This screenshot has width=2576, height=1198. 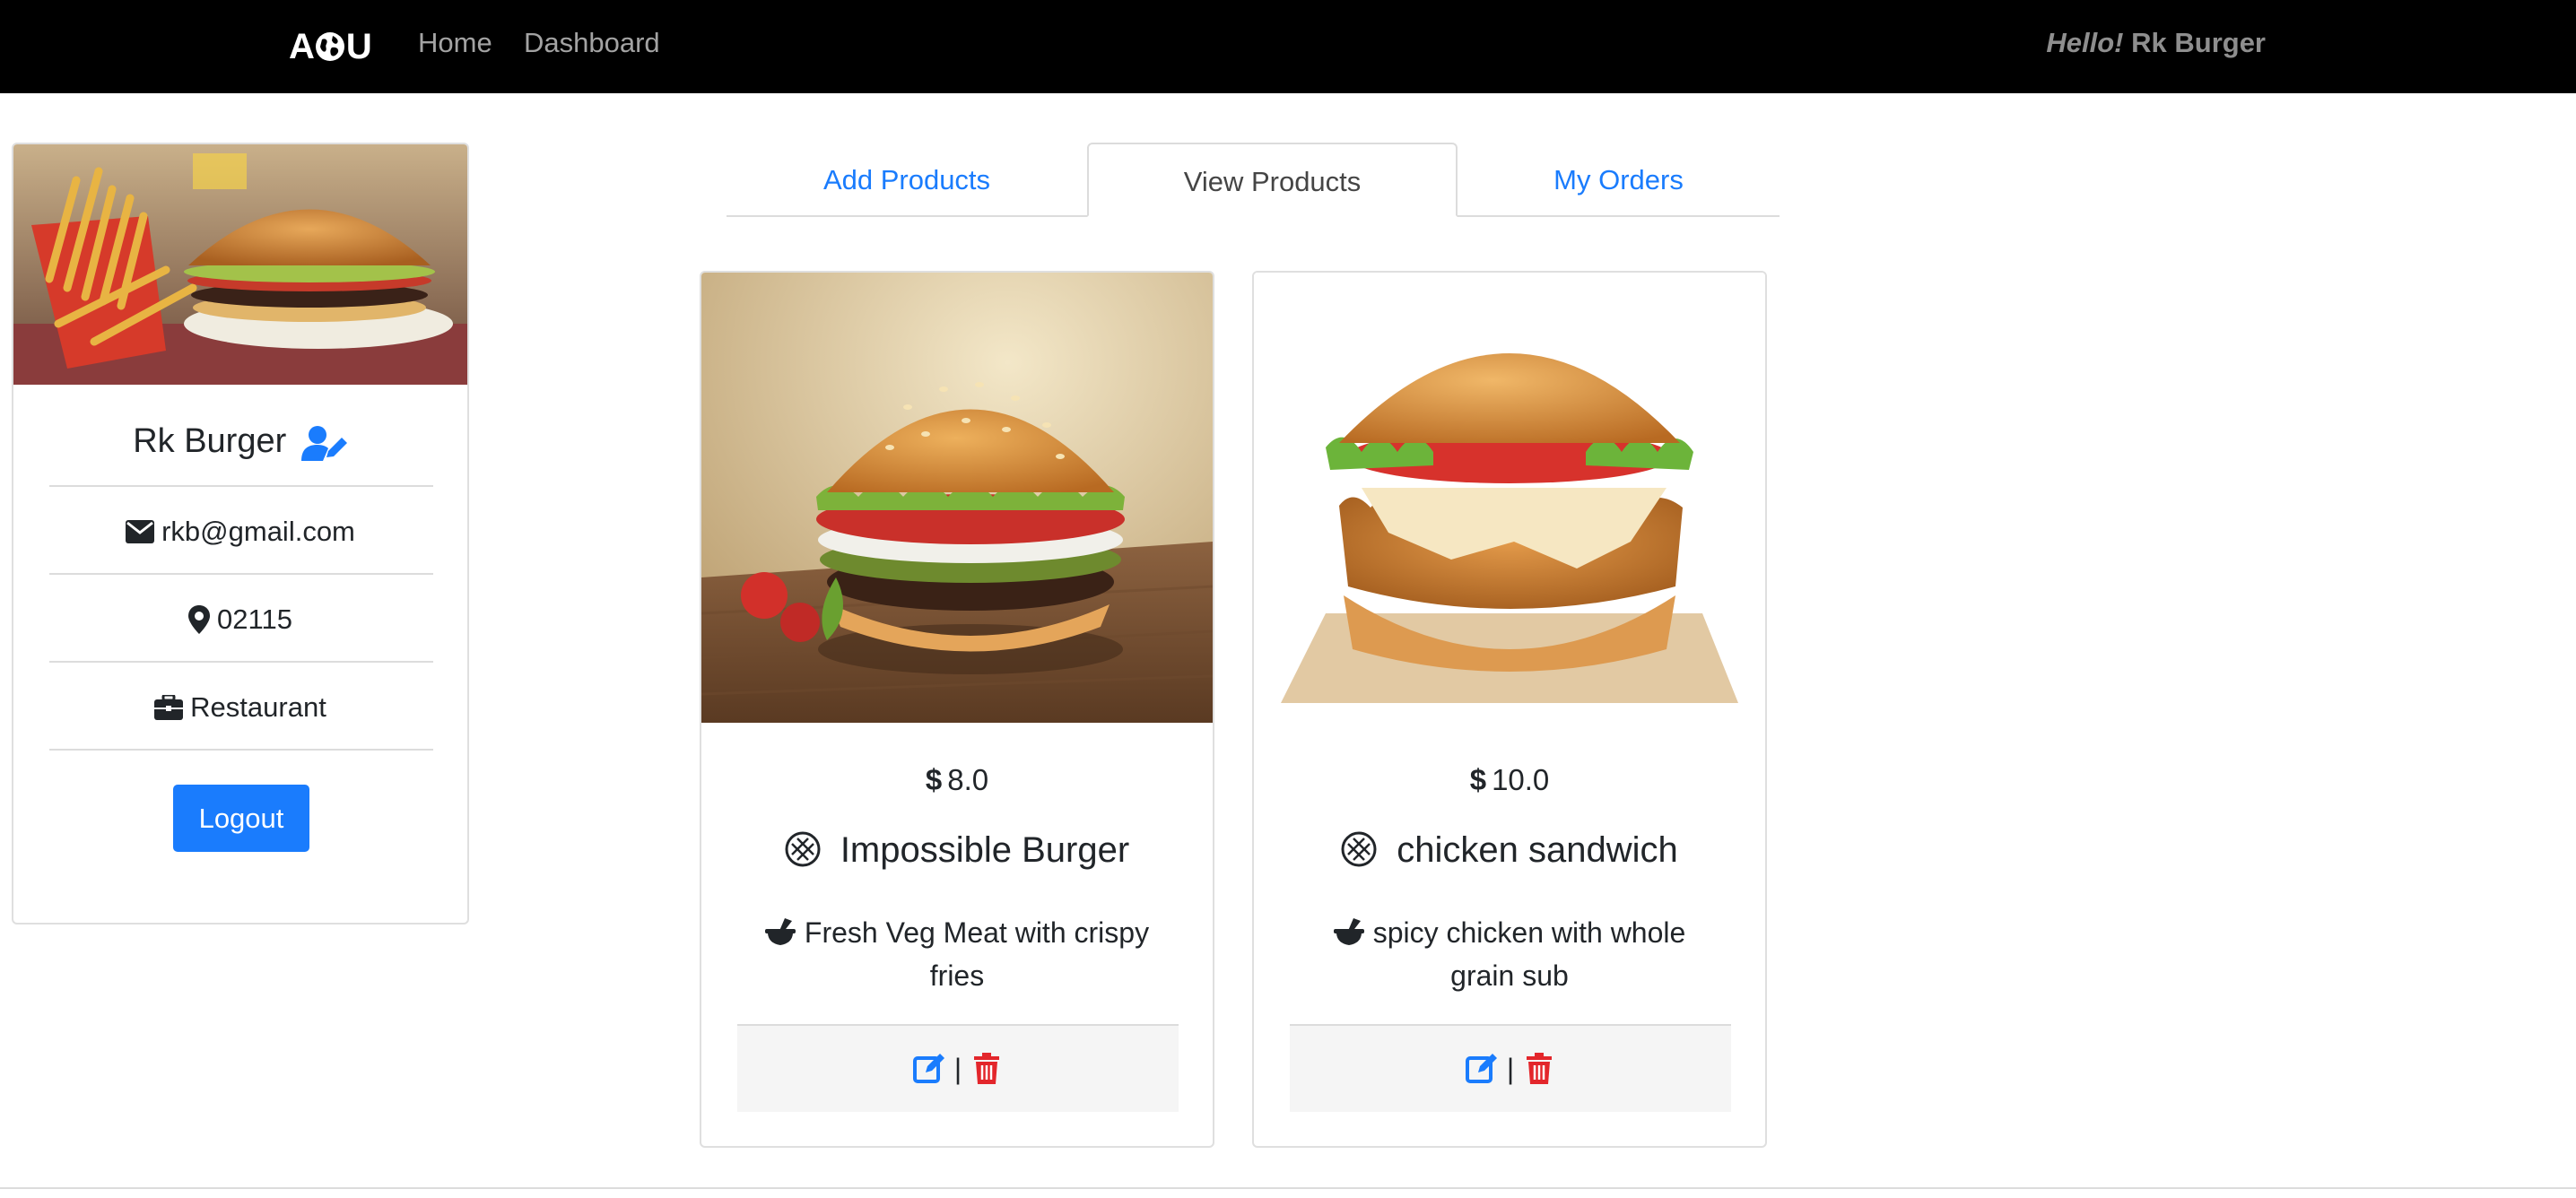 I want to click on page-bottom-divider, so click(x=1288, y=1188).